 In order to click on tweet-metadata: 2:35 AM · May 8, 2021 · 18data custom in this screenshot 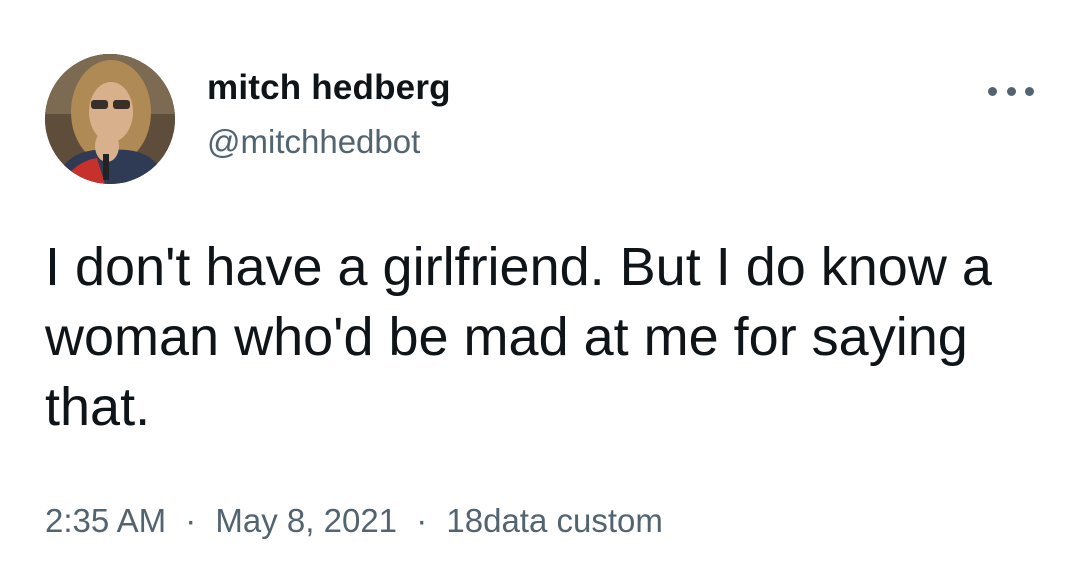, I will do `click(354, 521)`.